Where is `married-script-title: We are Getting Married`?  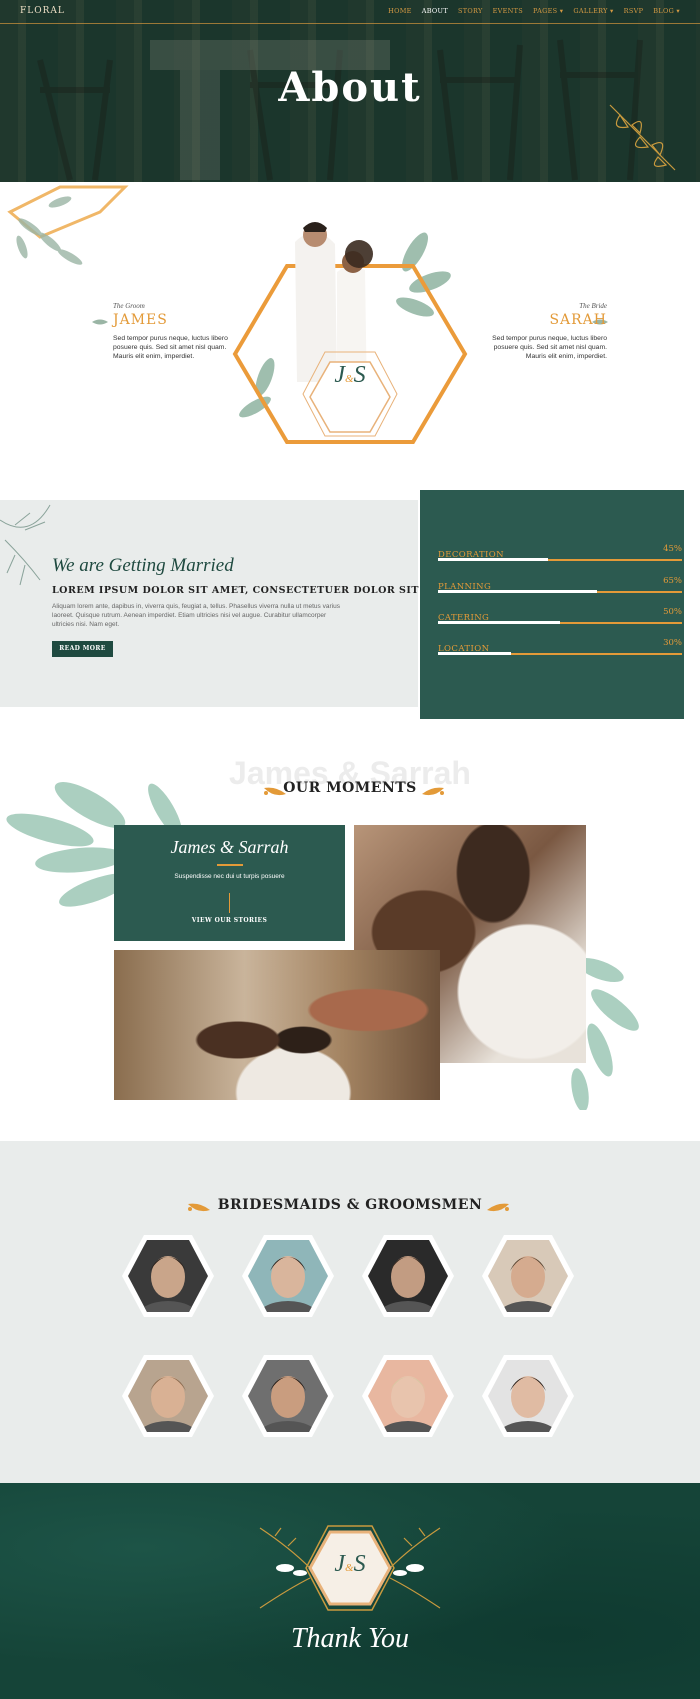
married-script-title: We are Getting Married is located at coordinates (143, 565).